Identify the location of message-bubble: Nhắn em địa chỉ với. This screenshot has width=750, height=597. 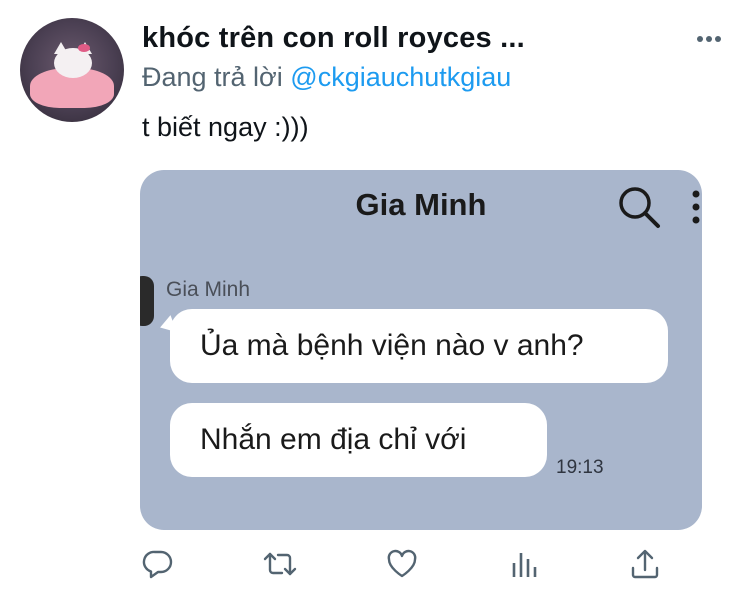
(358, 440).